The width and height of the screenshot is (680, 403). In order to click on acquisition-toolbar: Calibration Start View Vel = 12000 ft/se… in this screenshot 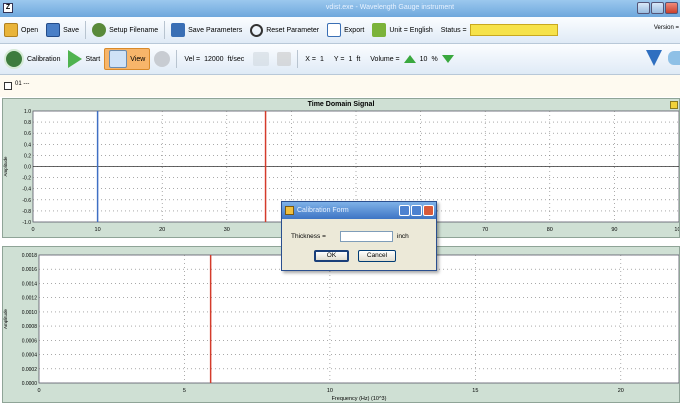, I will do `click(340, 59)`.